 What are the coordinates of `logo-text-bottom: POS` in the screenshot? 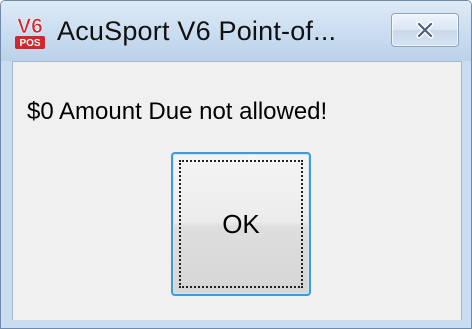 It's located at (29, 43).